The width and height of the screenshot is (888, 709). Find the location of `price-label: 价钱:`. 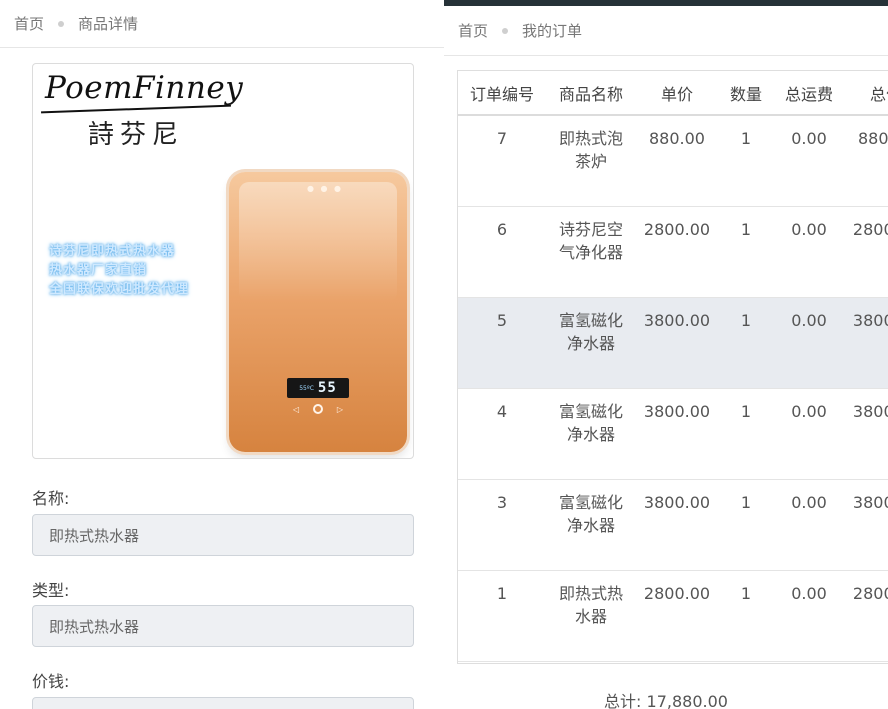

price-label: 价钱: is located at coordinates (51, 681).